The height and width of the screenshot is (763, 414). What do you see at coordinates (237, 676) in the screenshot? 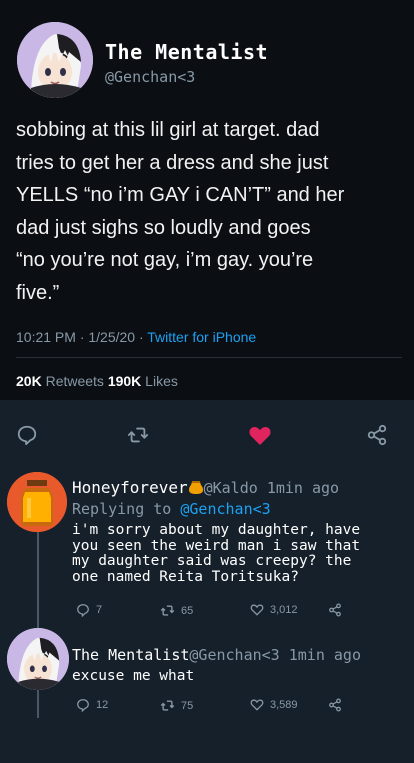
I see `reply-text: excuse me what` at bounding box center [237, 676].